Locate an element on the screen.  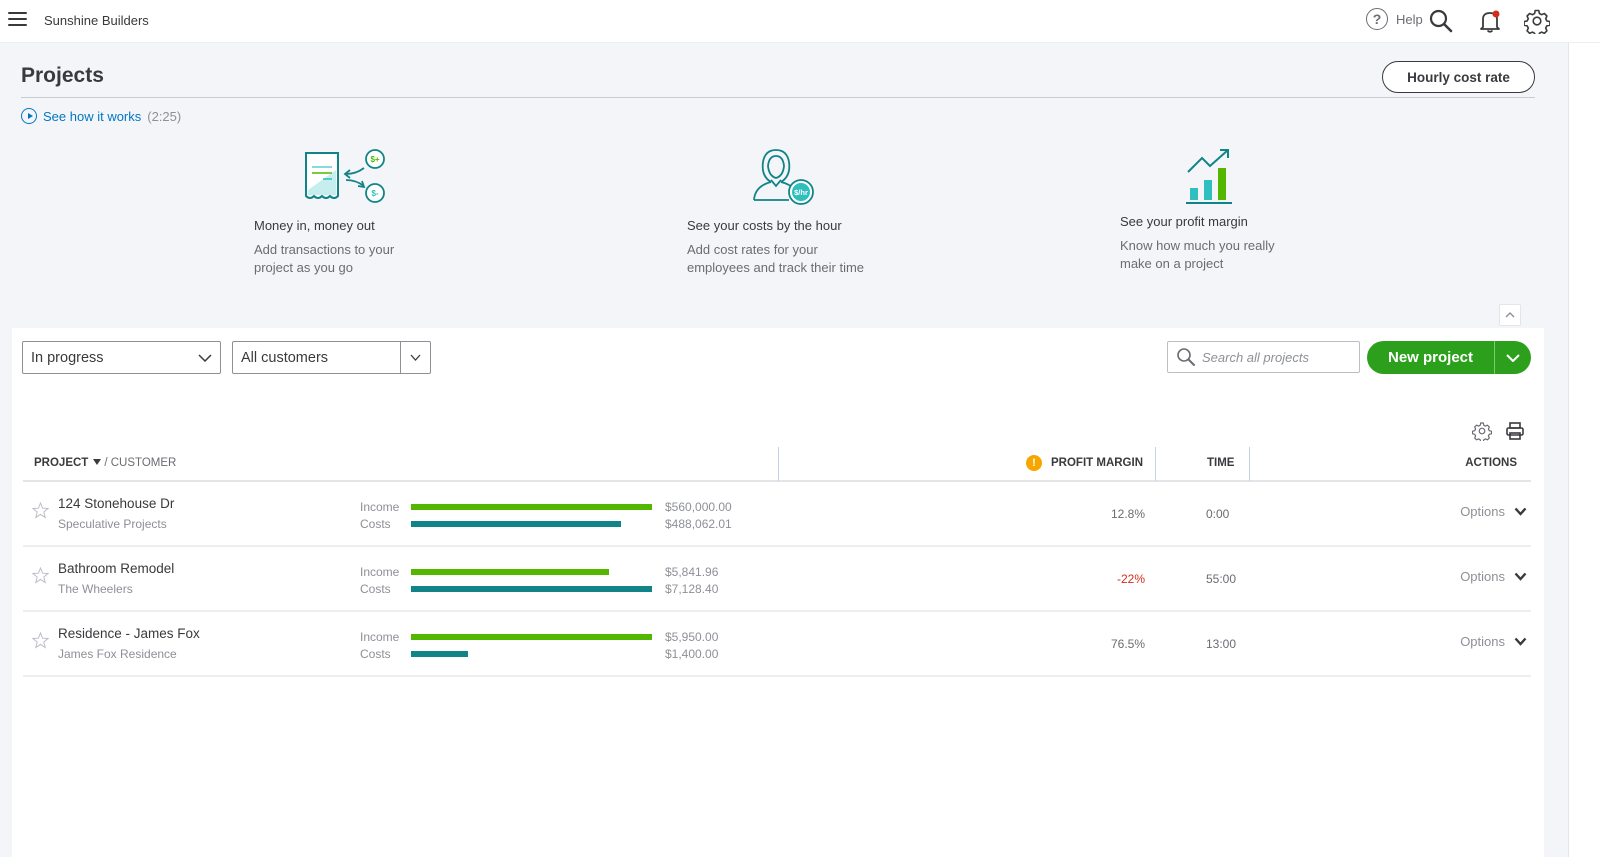
customer-filter-dropdown: All customers is located at coordinates (331, 357).